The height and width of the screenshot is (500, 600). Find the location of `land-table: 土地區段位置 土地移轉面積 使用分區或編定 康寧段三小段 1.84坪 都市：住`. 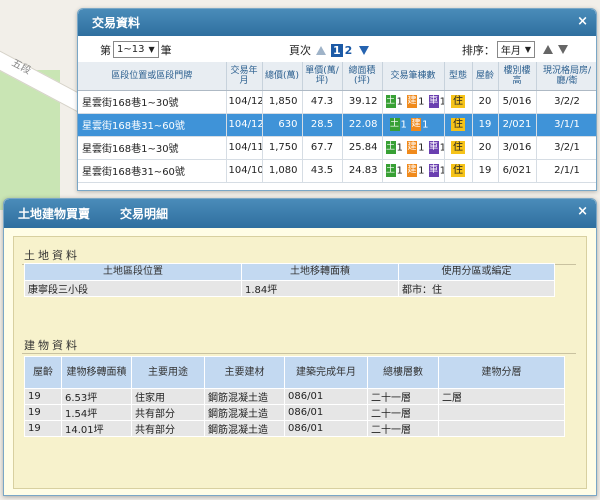

land-table: 土地區段位置 土地移轉面積 使用分區或編定 康寧段三小段 1.84坪 都市：住 is located at coordinates (289, 280).